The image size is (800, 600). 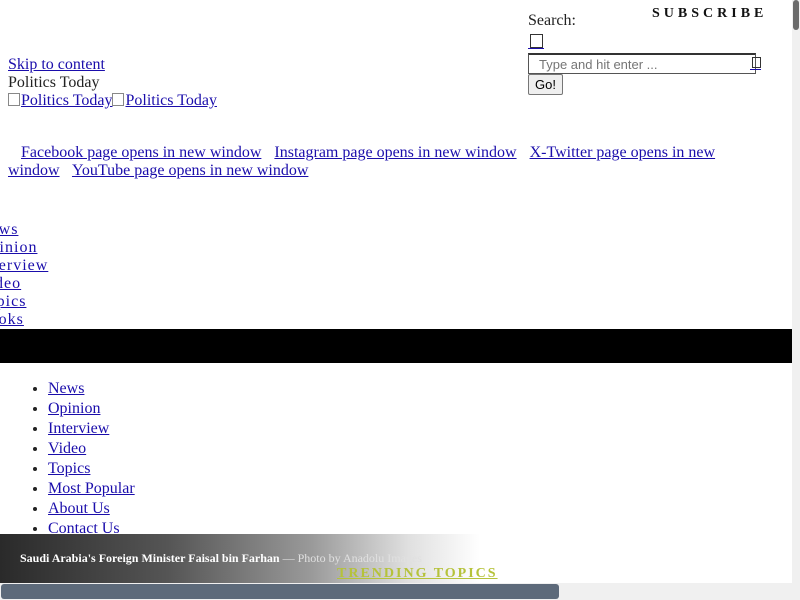 I want to click on search-area: Search: Go!, so click(x=644, y=53).